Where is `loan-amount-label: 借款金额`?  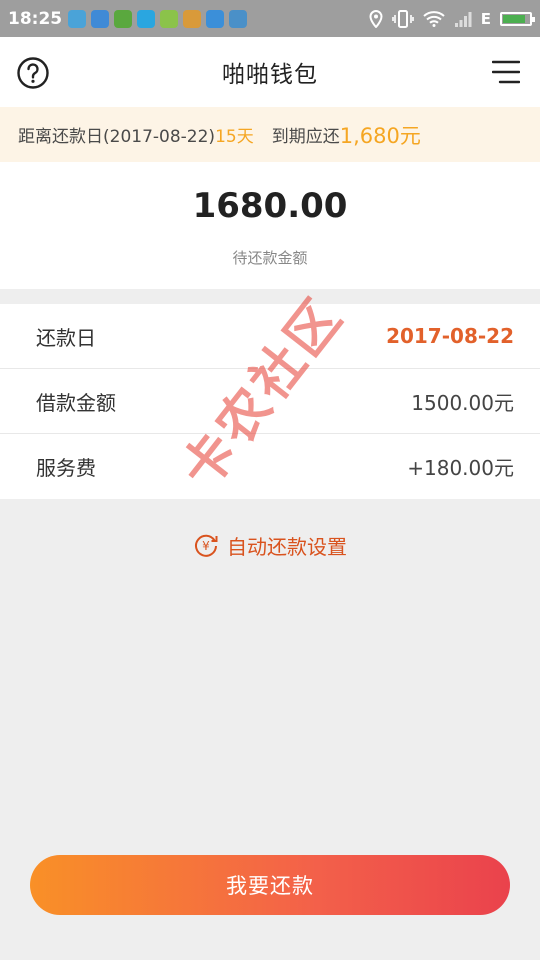
loan-amount-label: 借款金额 is located at coordinates (76, 402).